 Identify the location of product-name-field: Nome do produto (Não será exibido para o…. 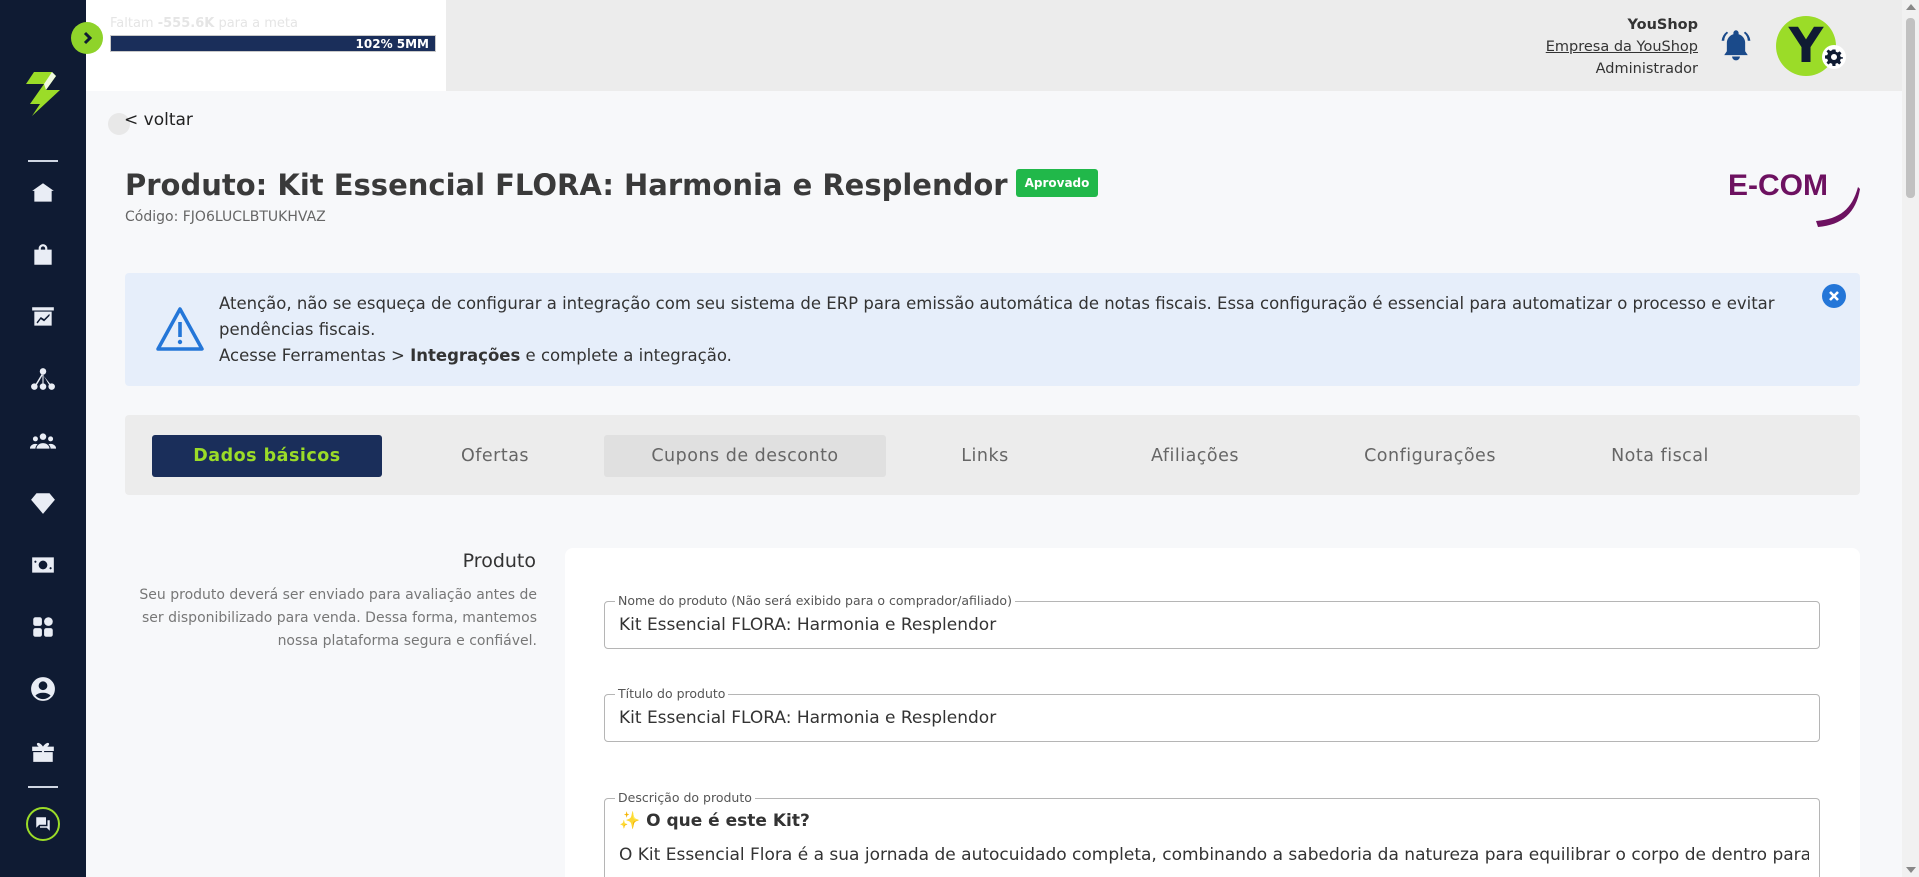
(1212, 621).